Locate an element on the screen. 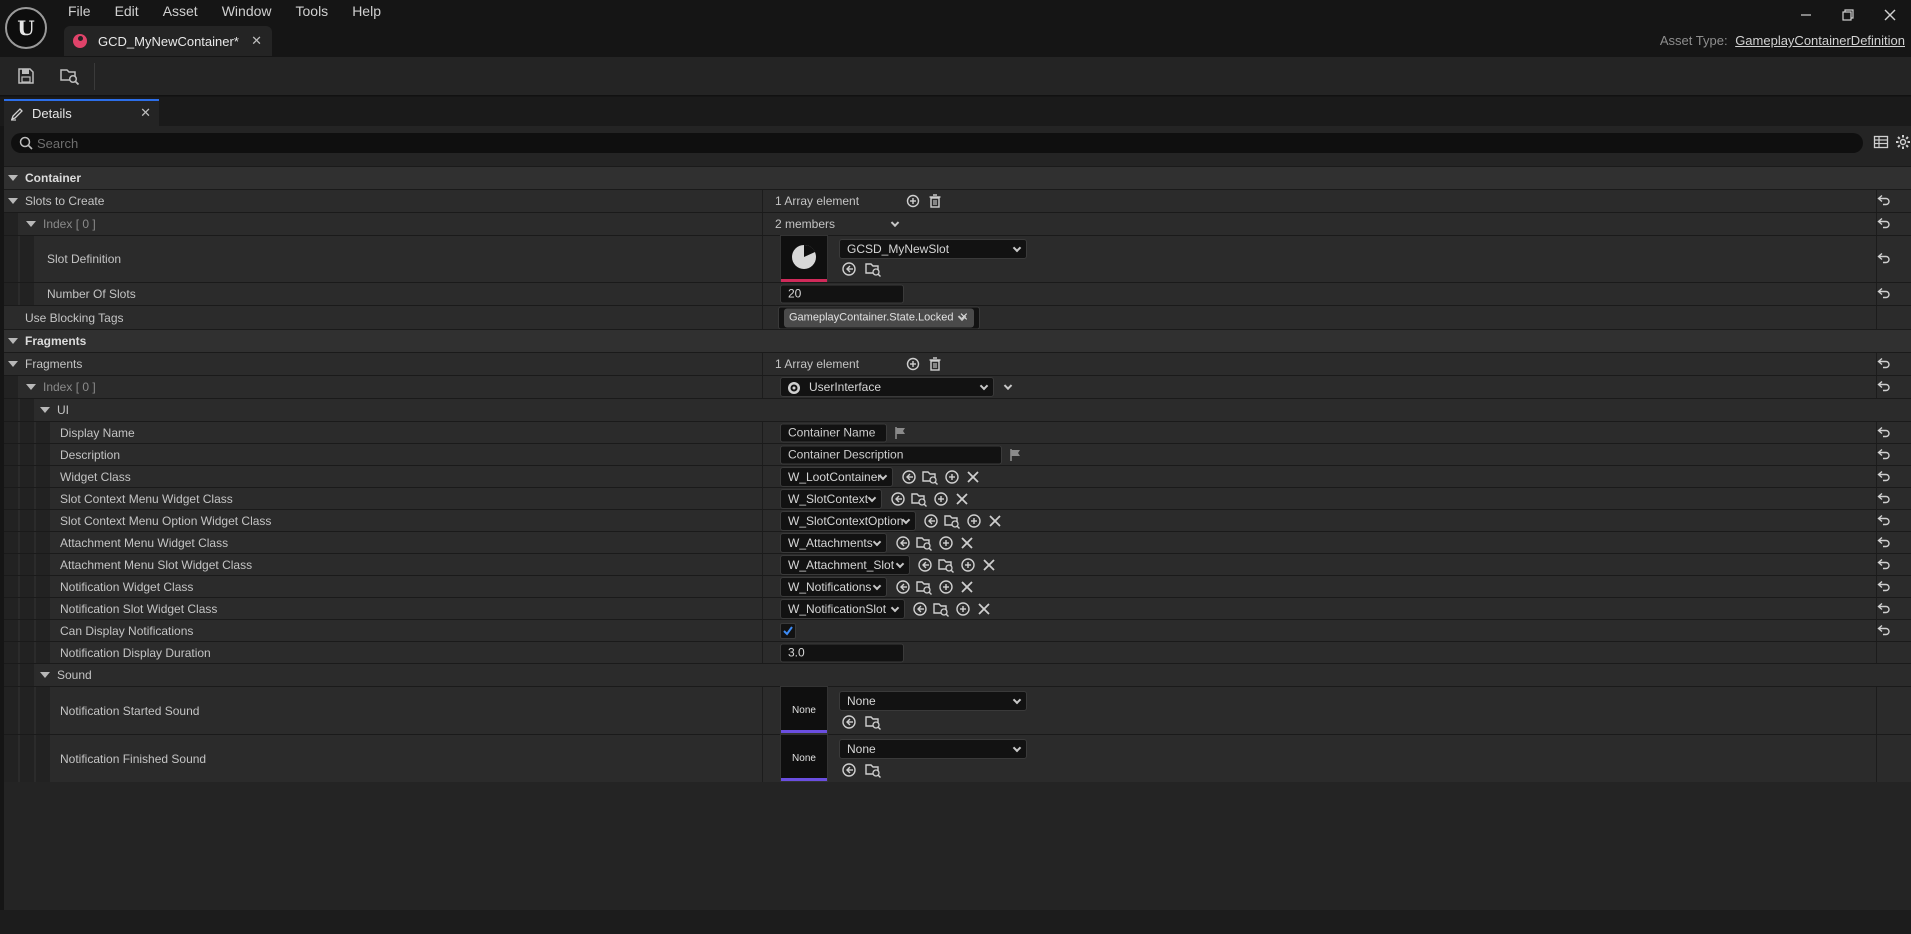 The width and height of the screenshot is (1911, 934). unreal-logo: U is located at coordinates (26, 28).